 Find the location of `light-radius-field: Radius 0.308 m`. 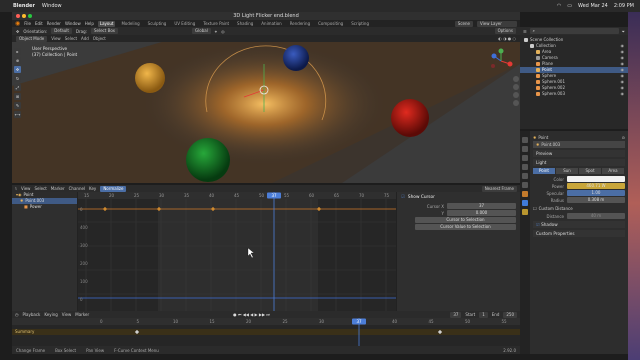

light-radius-field: Radius 0.308 m is located at coordinates (579, 200).